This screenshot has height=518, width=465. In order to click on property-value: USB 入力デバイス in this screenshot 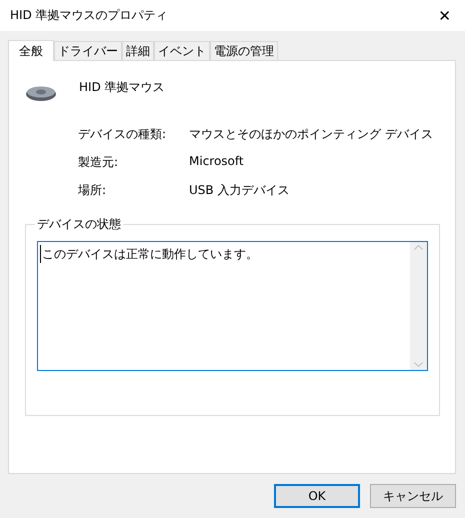, I will do `click(239, 190)`.